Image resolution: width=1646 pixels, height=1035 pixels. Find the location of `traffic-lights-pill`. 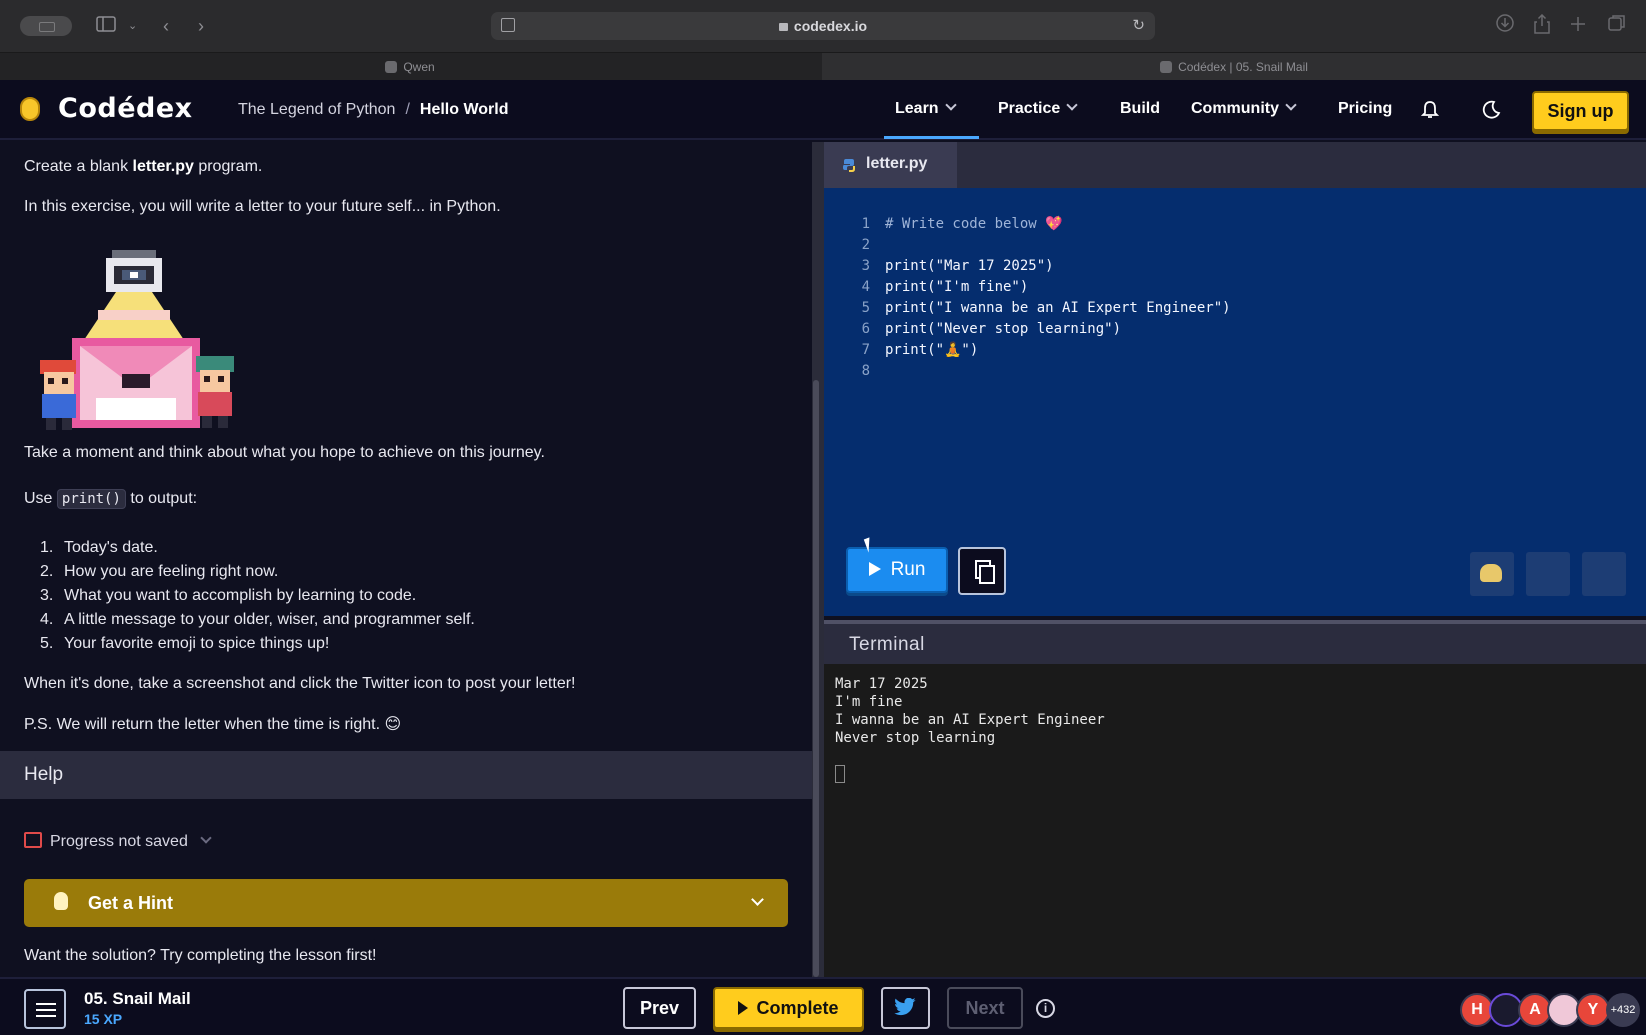

traffic-lights-pill is located at coordinates (46, 26).